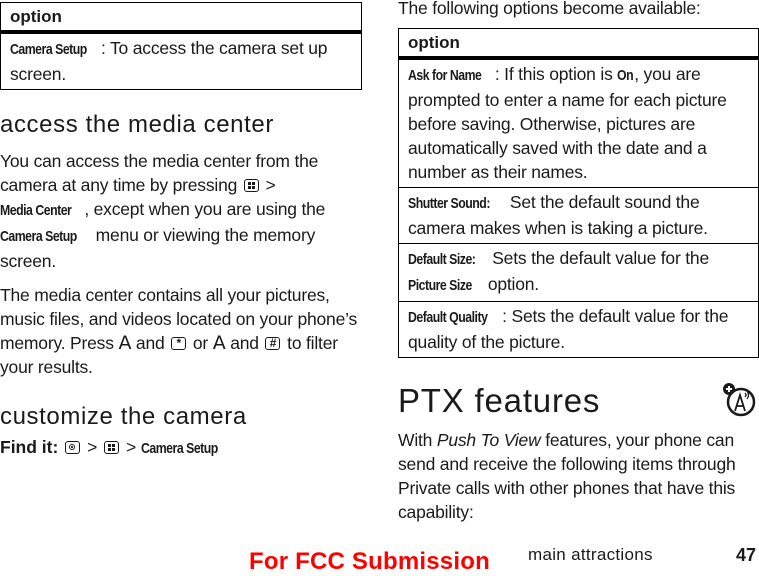  Describe the element at coordinates (625, 75) in the screenshot. I see `option-value: On` at that location.